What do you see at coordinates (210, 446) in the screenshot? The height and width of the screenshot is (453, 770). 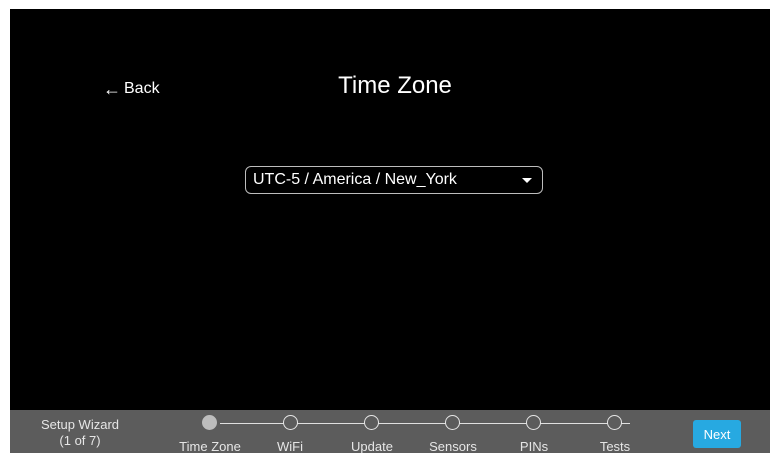 I see `step-label-time-zone: Time Zone` at bounding box center [210, 446].